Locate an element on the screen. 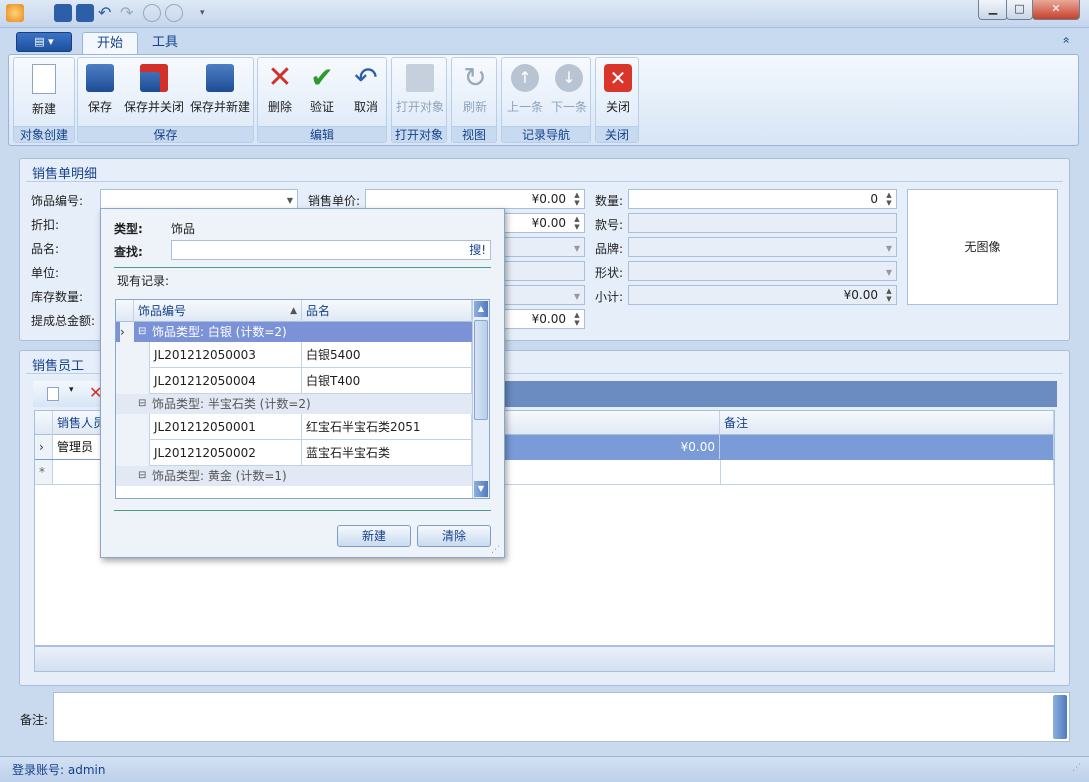  col-remark: 备注 is located at coordinates (887, 423).